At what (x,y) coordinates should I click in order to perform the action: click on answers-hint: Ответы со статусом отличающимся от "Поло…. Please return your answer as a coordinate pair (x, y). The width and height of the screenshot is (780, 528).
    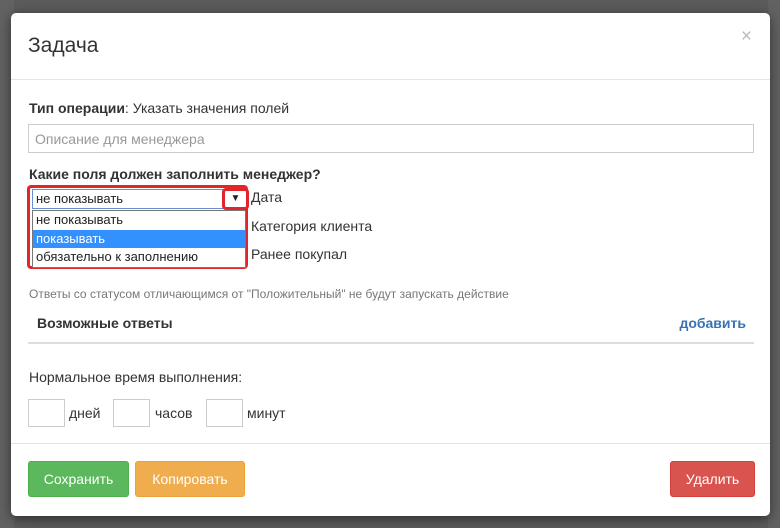
    Looking at the image, I should click on (269, 294).